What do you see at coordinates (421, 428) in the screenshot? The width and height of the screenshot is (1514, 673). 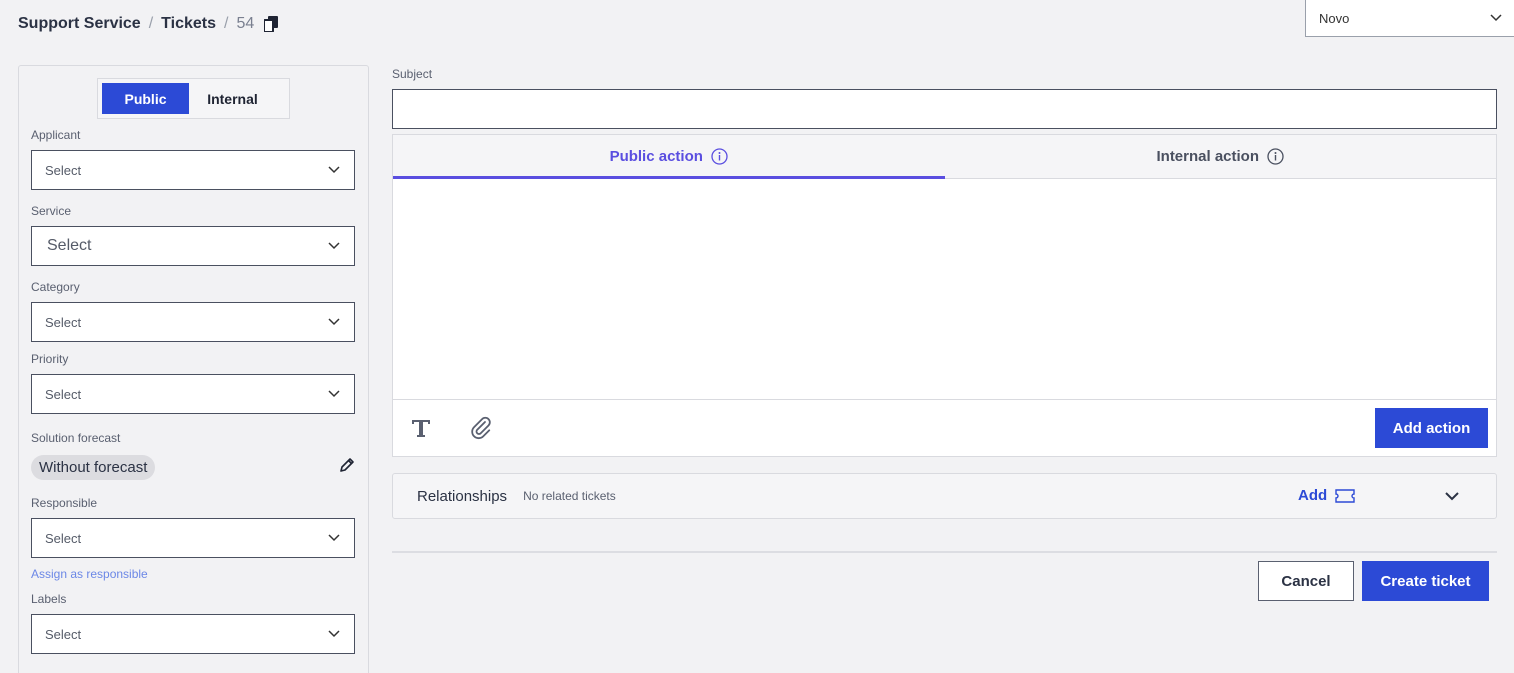 I see `text-format-icon` at bounding box center [421, 428].